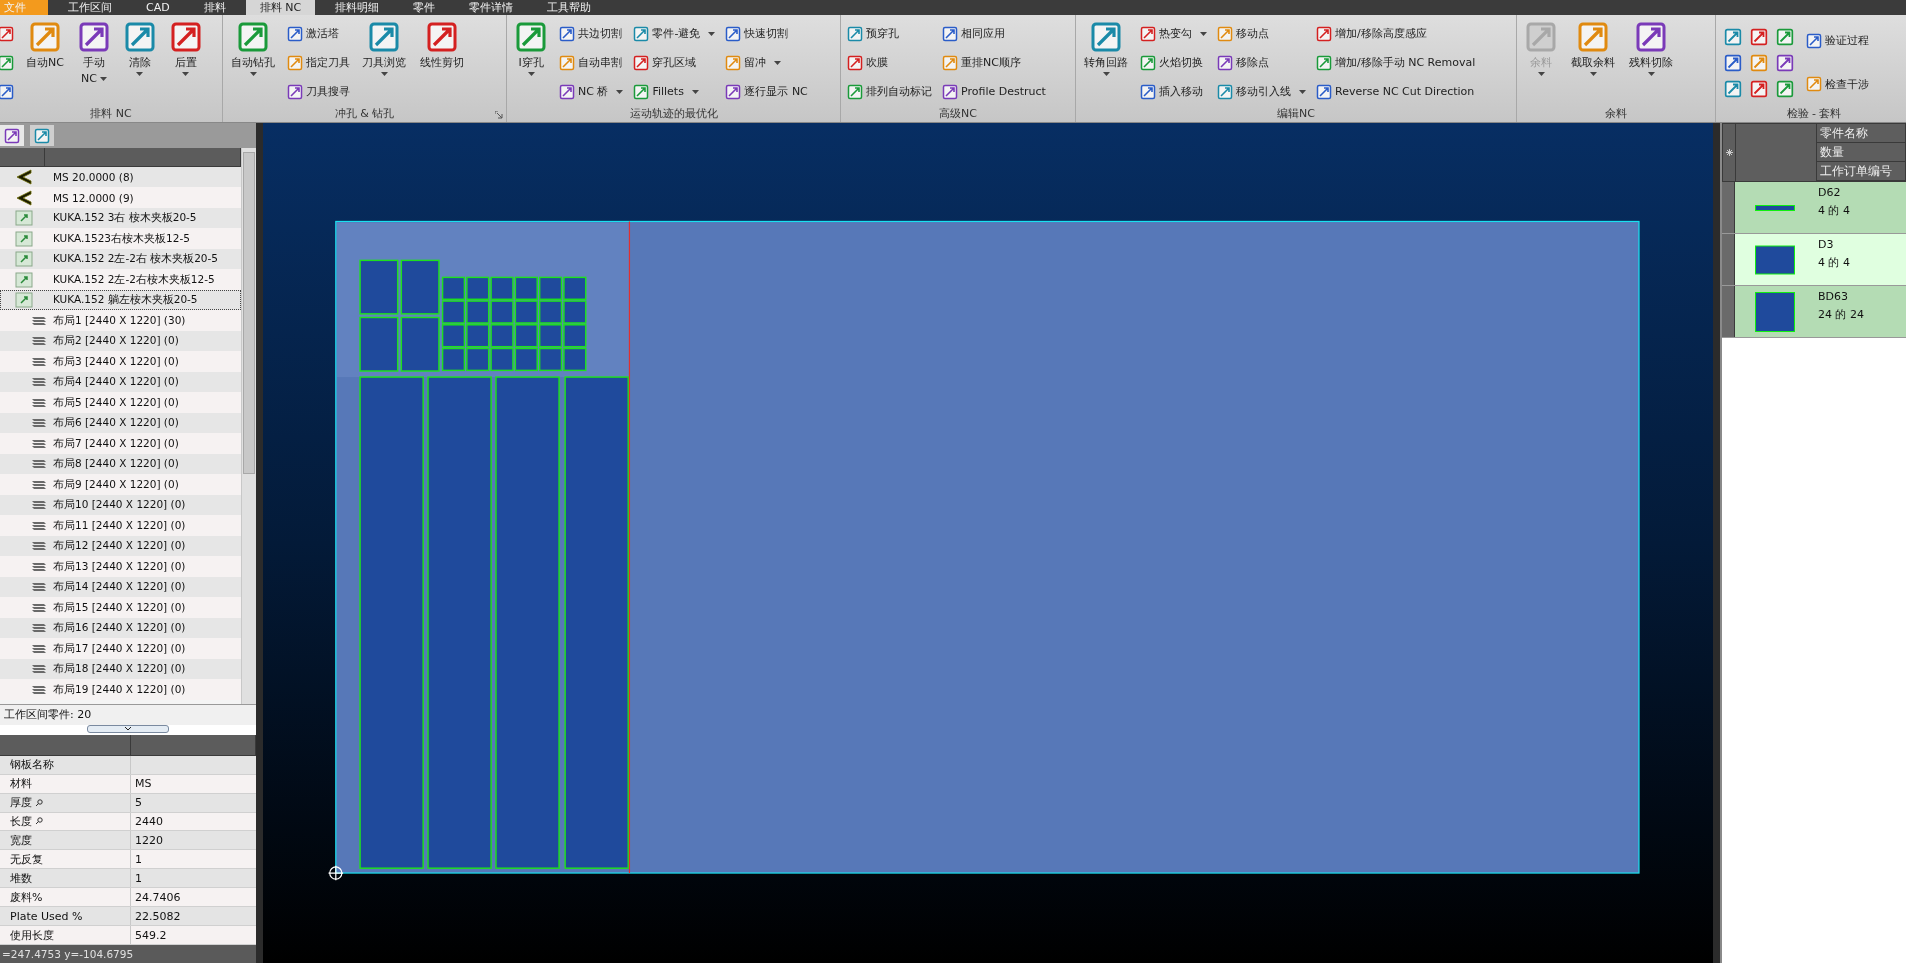  Describe the element at coordinates (120, 505) in the screenshot. I see `tree-item: 布局10 [2440 X 1220] (0)` at that location.